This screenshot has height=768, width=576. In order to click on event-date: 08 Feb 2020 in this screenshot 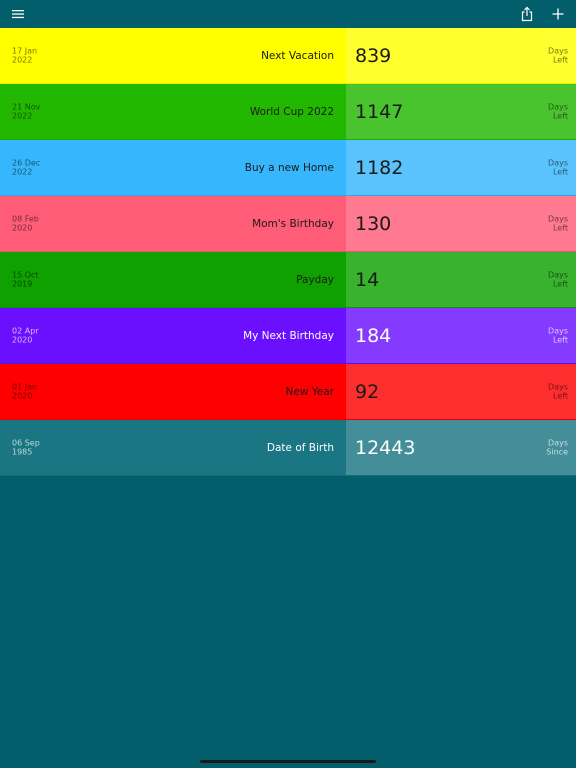, I will do `click(25, 223)`.